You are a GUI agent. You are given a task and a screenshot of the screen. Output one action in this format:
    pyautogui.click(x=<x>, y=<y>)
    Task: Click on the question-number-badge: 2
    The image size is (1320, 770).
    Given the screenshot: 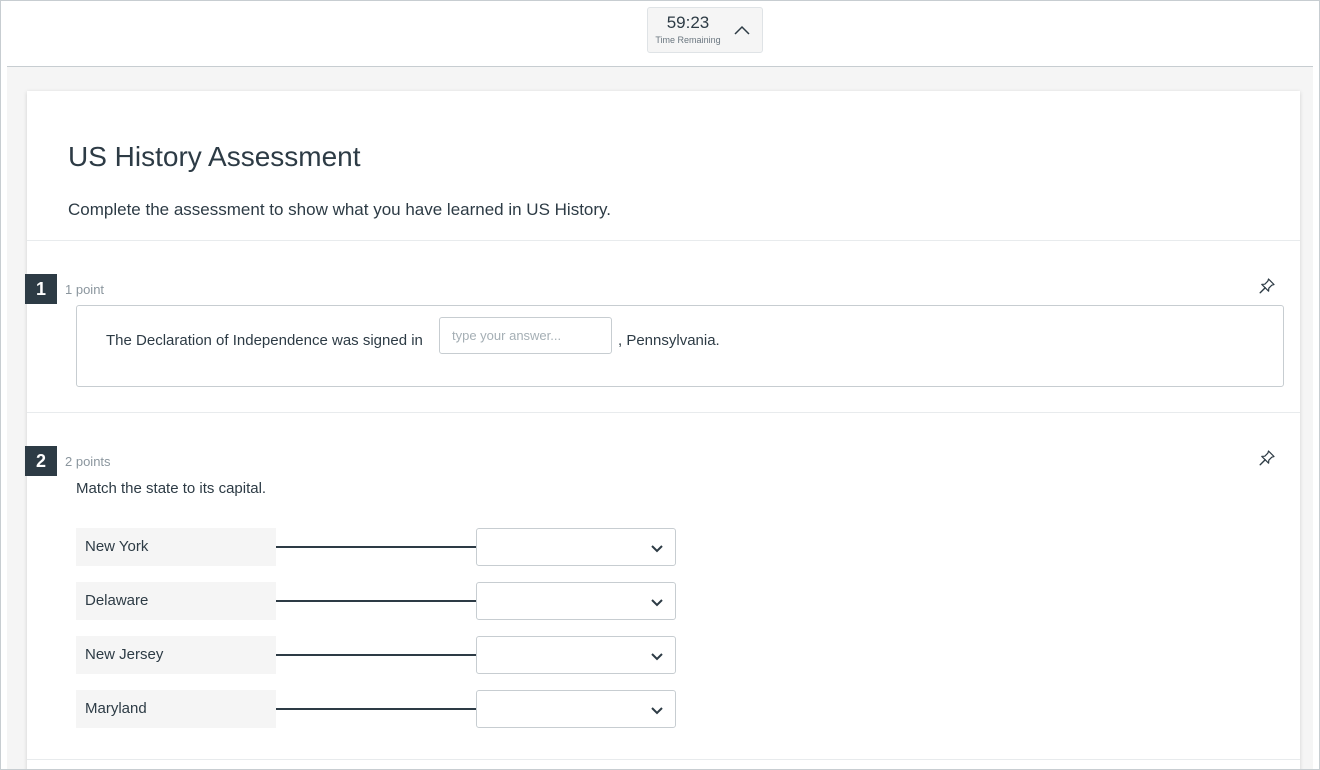 What is the action you would take?
    pyautogui.click(x=41, y=461)
    